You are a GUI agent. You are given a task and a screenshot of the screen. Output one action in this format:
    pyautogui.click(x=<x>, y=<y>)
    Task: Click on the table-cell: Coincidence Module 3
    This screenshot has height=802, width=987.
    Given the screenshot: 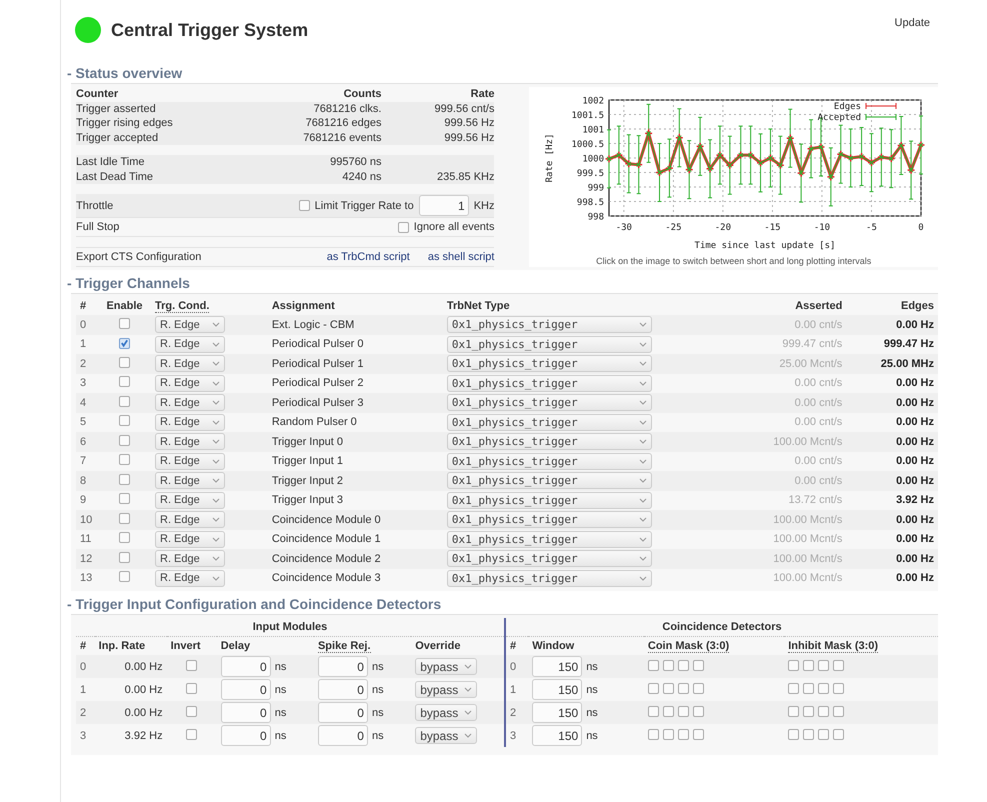 What is the action you would take?
    pyautogui.click(x=355, y=578)
    